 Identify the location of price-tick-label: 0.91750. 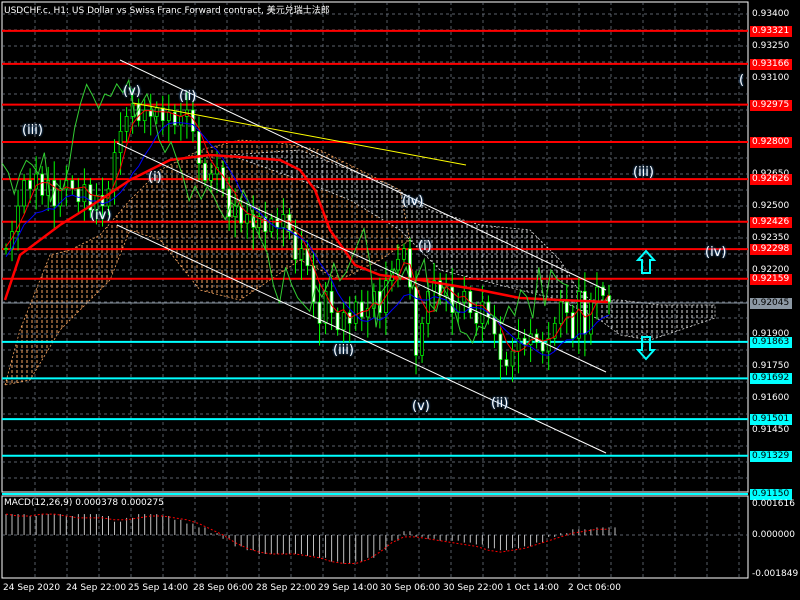
(771, 365).